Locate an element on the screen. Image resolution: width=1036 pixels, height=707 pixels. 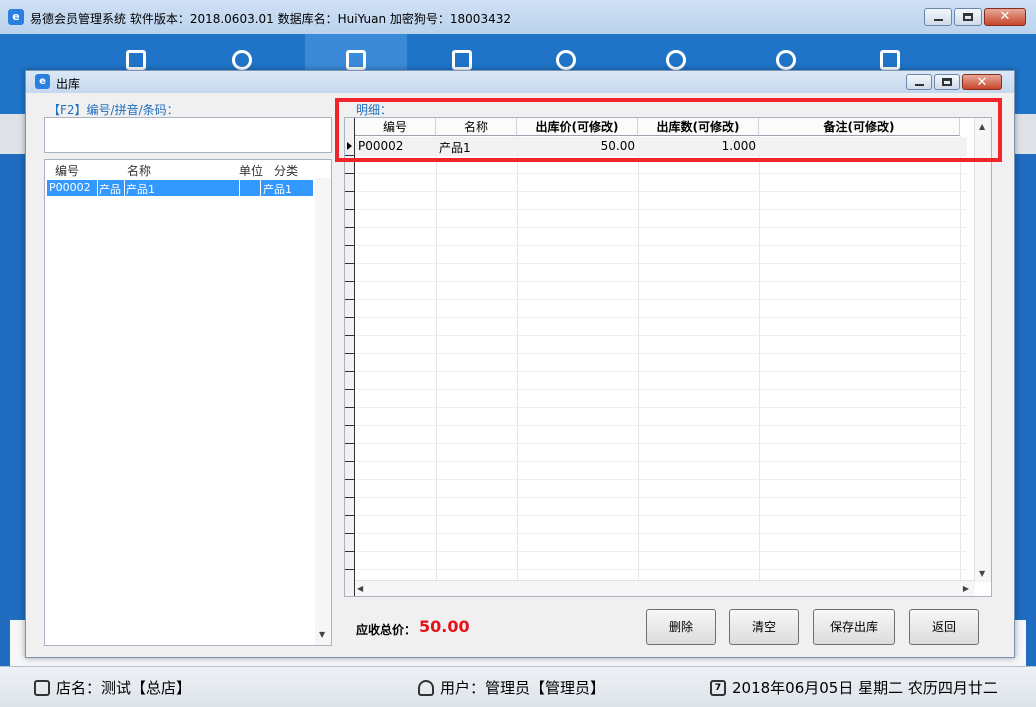
grid-cell-code: P00002 is located at coordinates (380, 146).